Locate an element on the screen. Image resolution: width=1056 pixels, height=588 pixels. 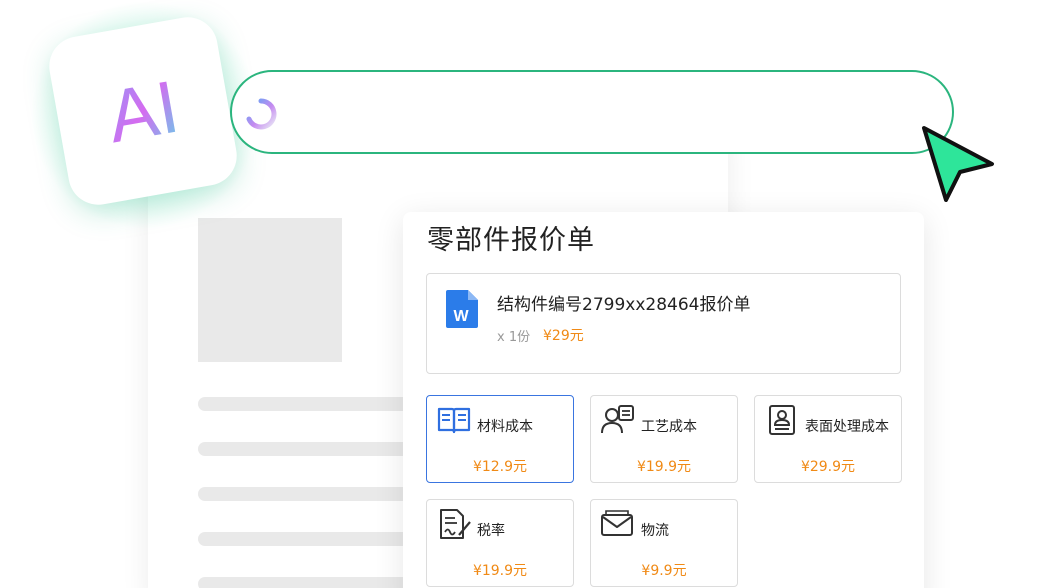
cost-item-surface: 表面处理成本 ¥29.9元 is located at coordinates (828, 439).